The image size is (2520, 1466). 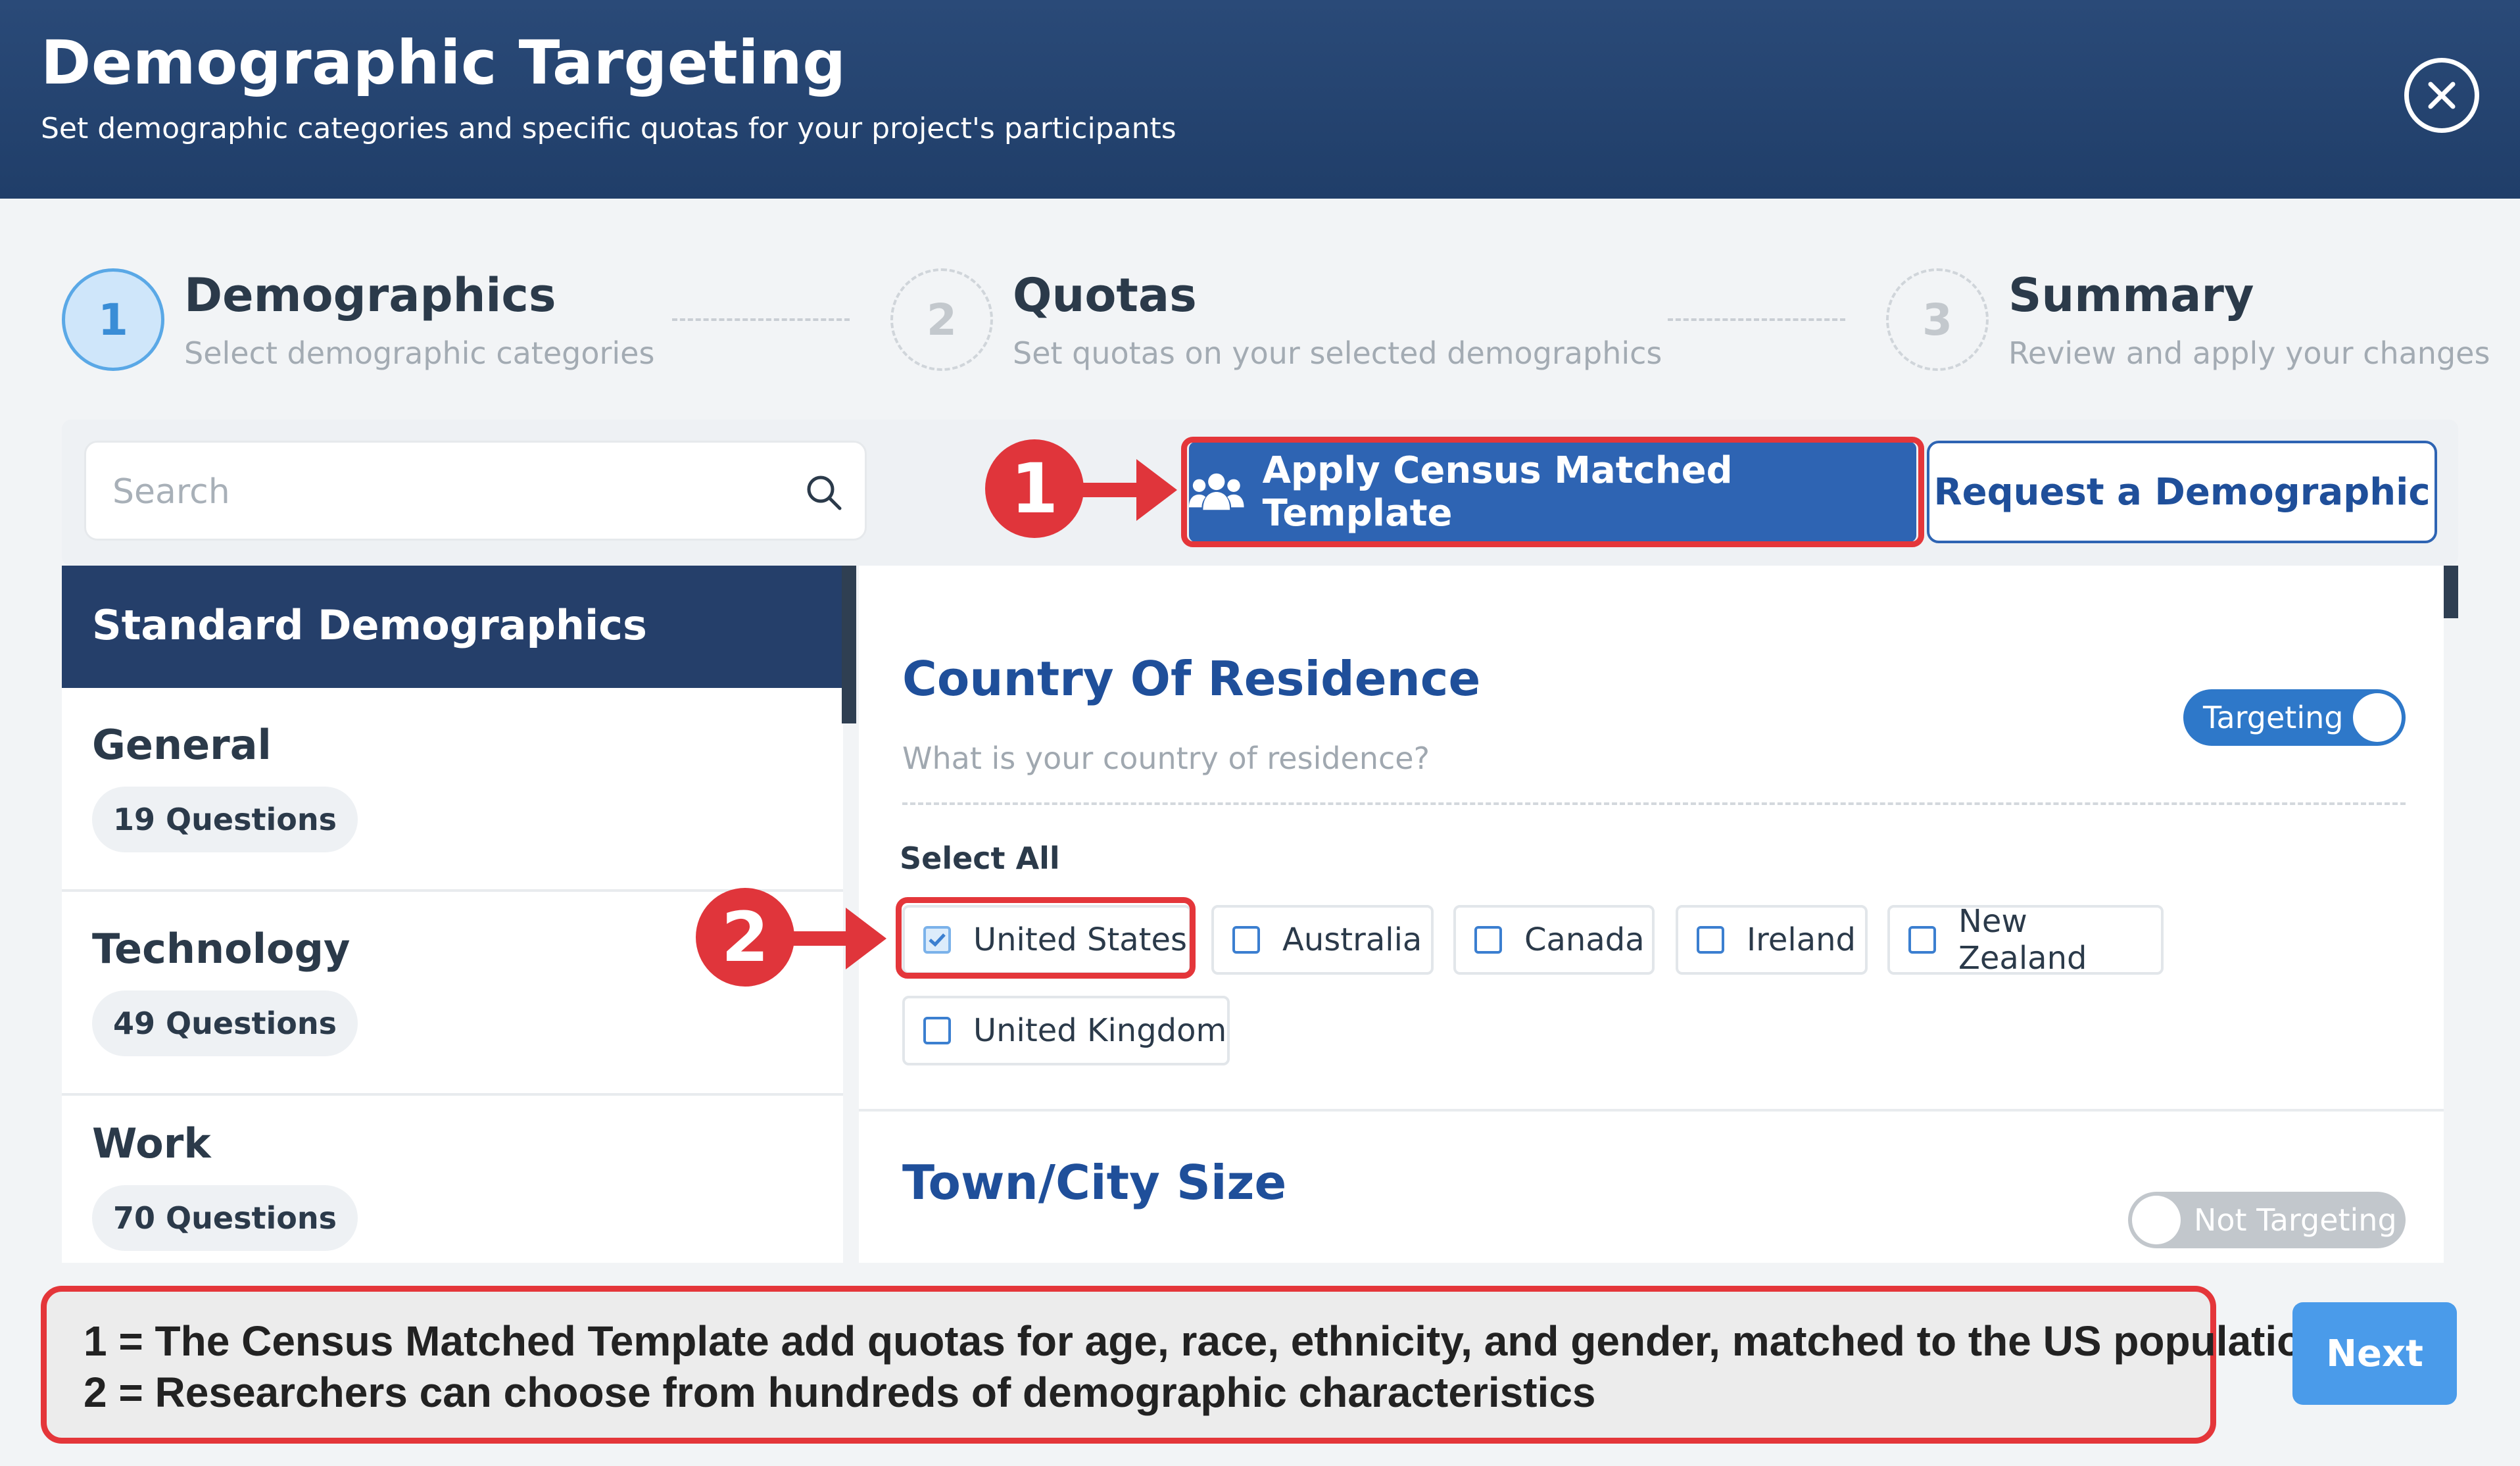 What do you see at coordinates (2131, 295) in the screenshot?
I see `step-3-title: Summary` at bounding box center [2131, 295].